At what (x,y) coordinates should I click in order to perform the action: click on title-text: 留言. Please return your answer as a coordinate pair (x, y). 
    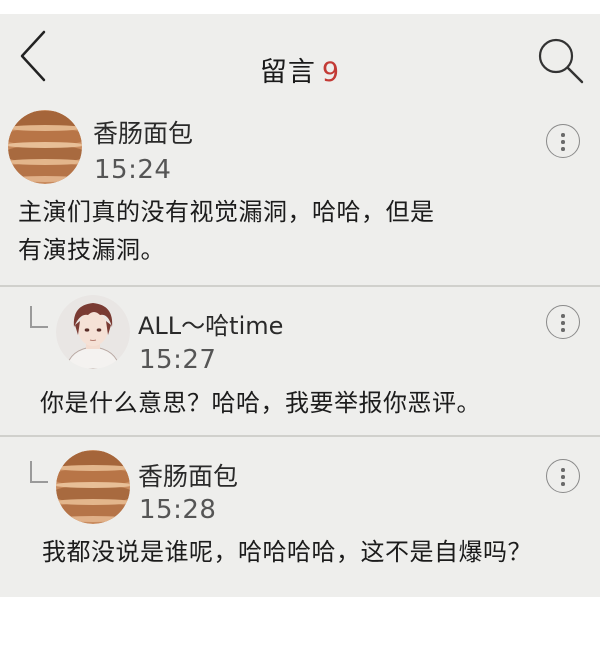
    Looking at the image, I should click on (287, 72).